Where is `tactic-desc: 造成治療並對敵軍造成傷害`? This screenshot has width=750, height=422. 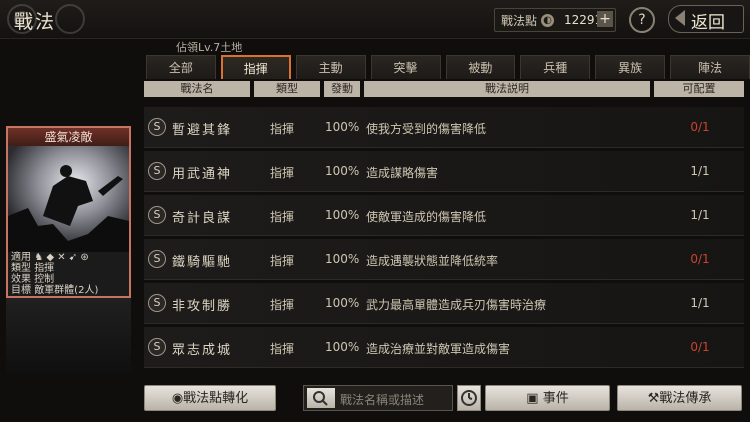
tactic-desc: 造成治療並對敵軍造成傷害 is located at coordinates (438, 349).